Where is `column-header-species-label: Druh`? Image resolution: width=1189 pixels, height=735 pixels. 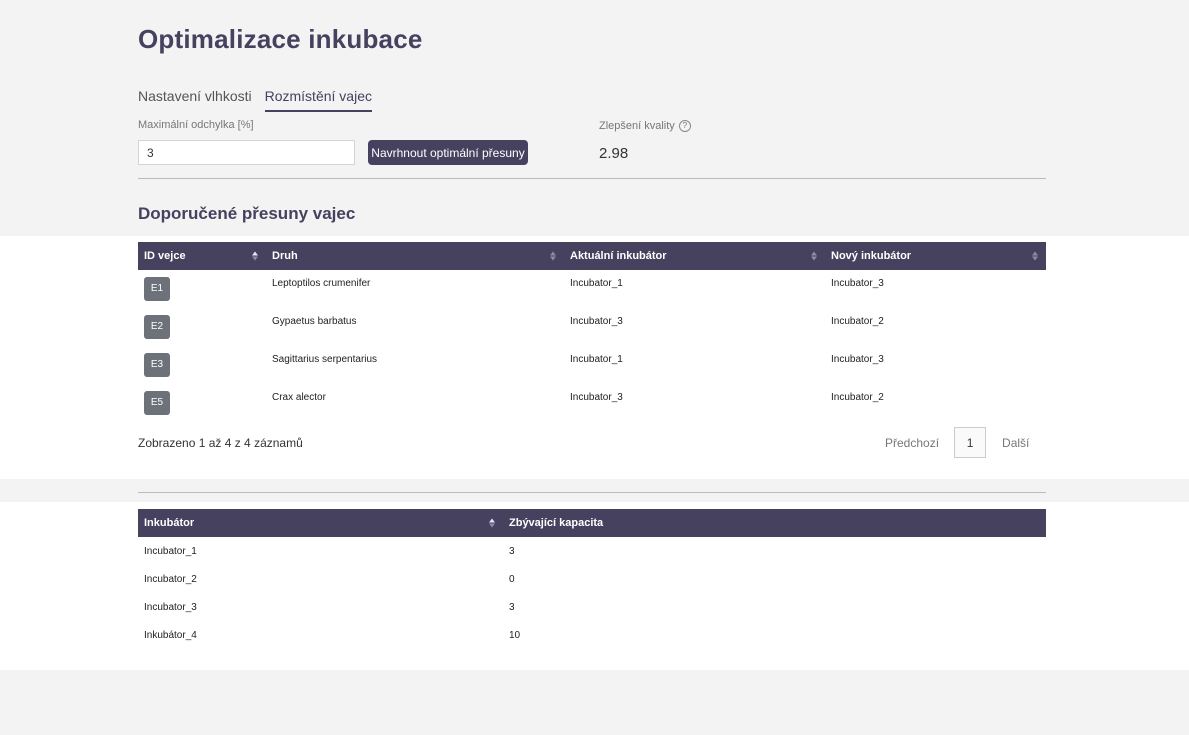
column-header-species-label: Druh is located at coordinates (285, 256).